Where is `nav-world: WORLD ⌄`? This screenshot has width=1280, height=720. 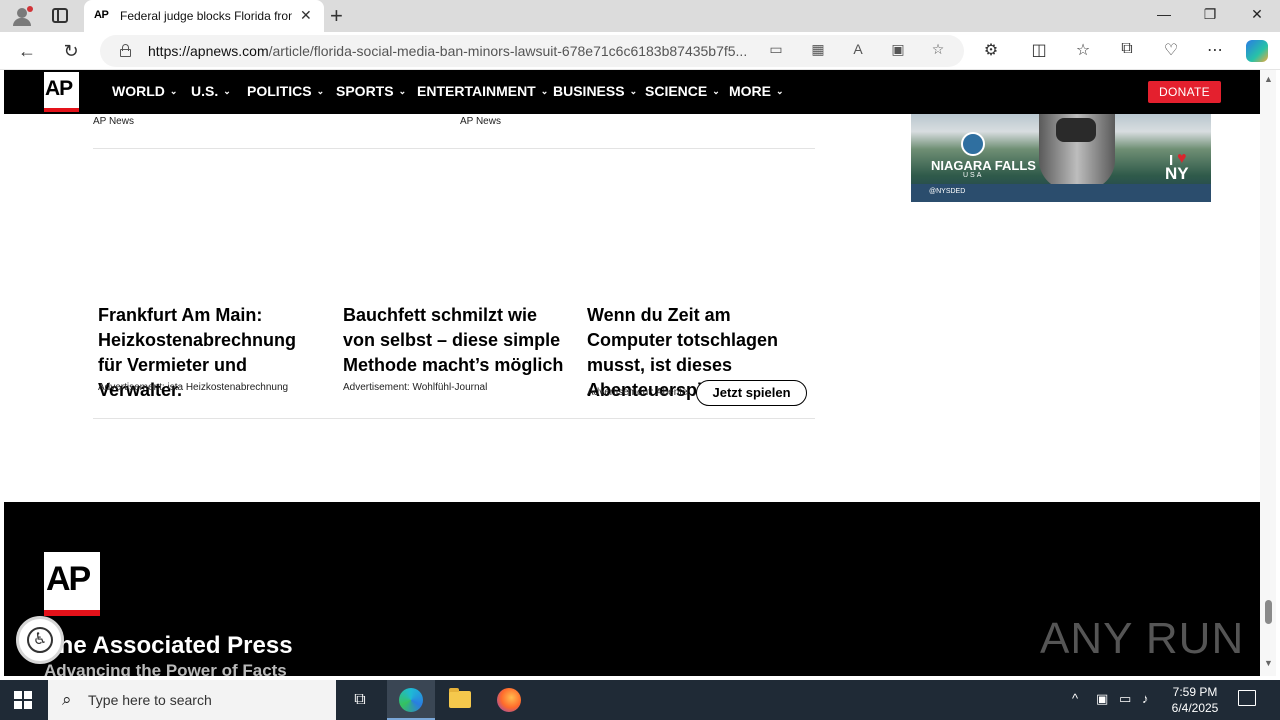 nav-world: WORLD ⌄ is located at coordinates (144, 91).